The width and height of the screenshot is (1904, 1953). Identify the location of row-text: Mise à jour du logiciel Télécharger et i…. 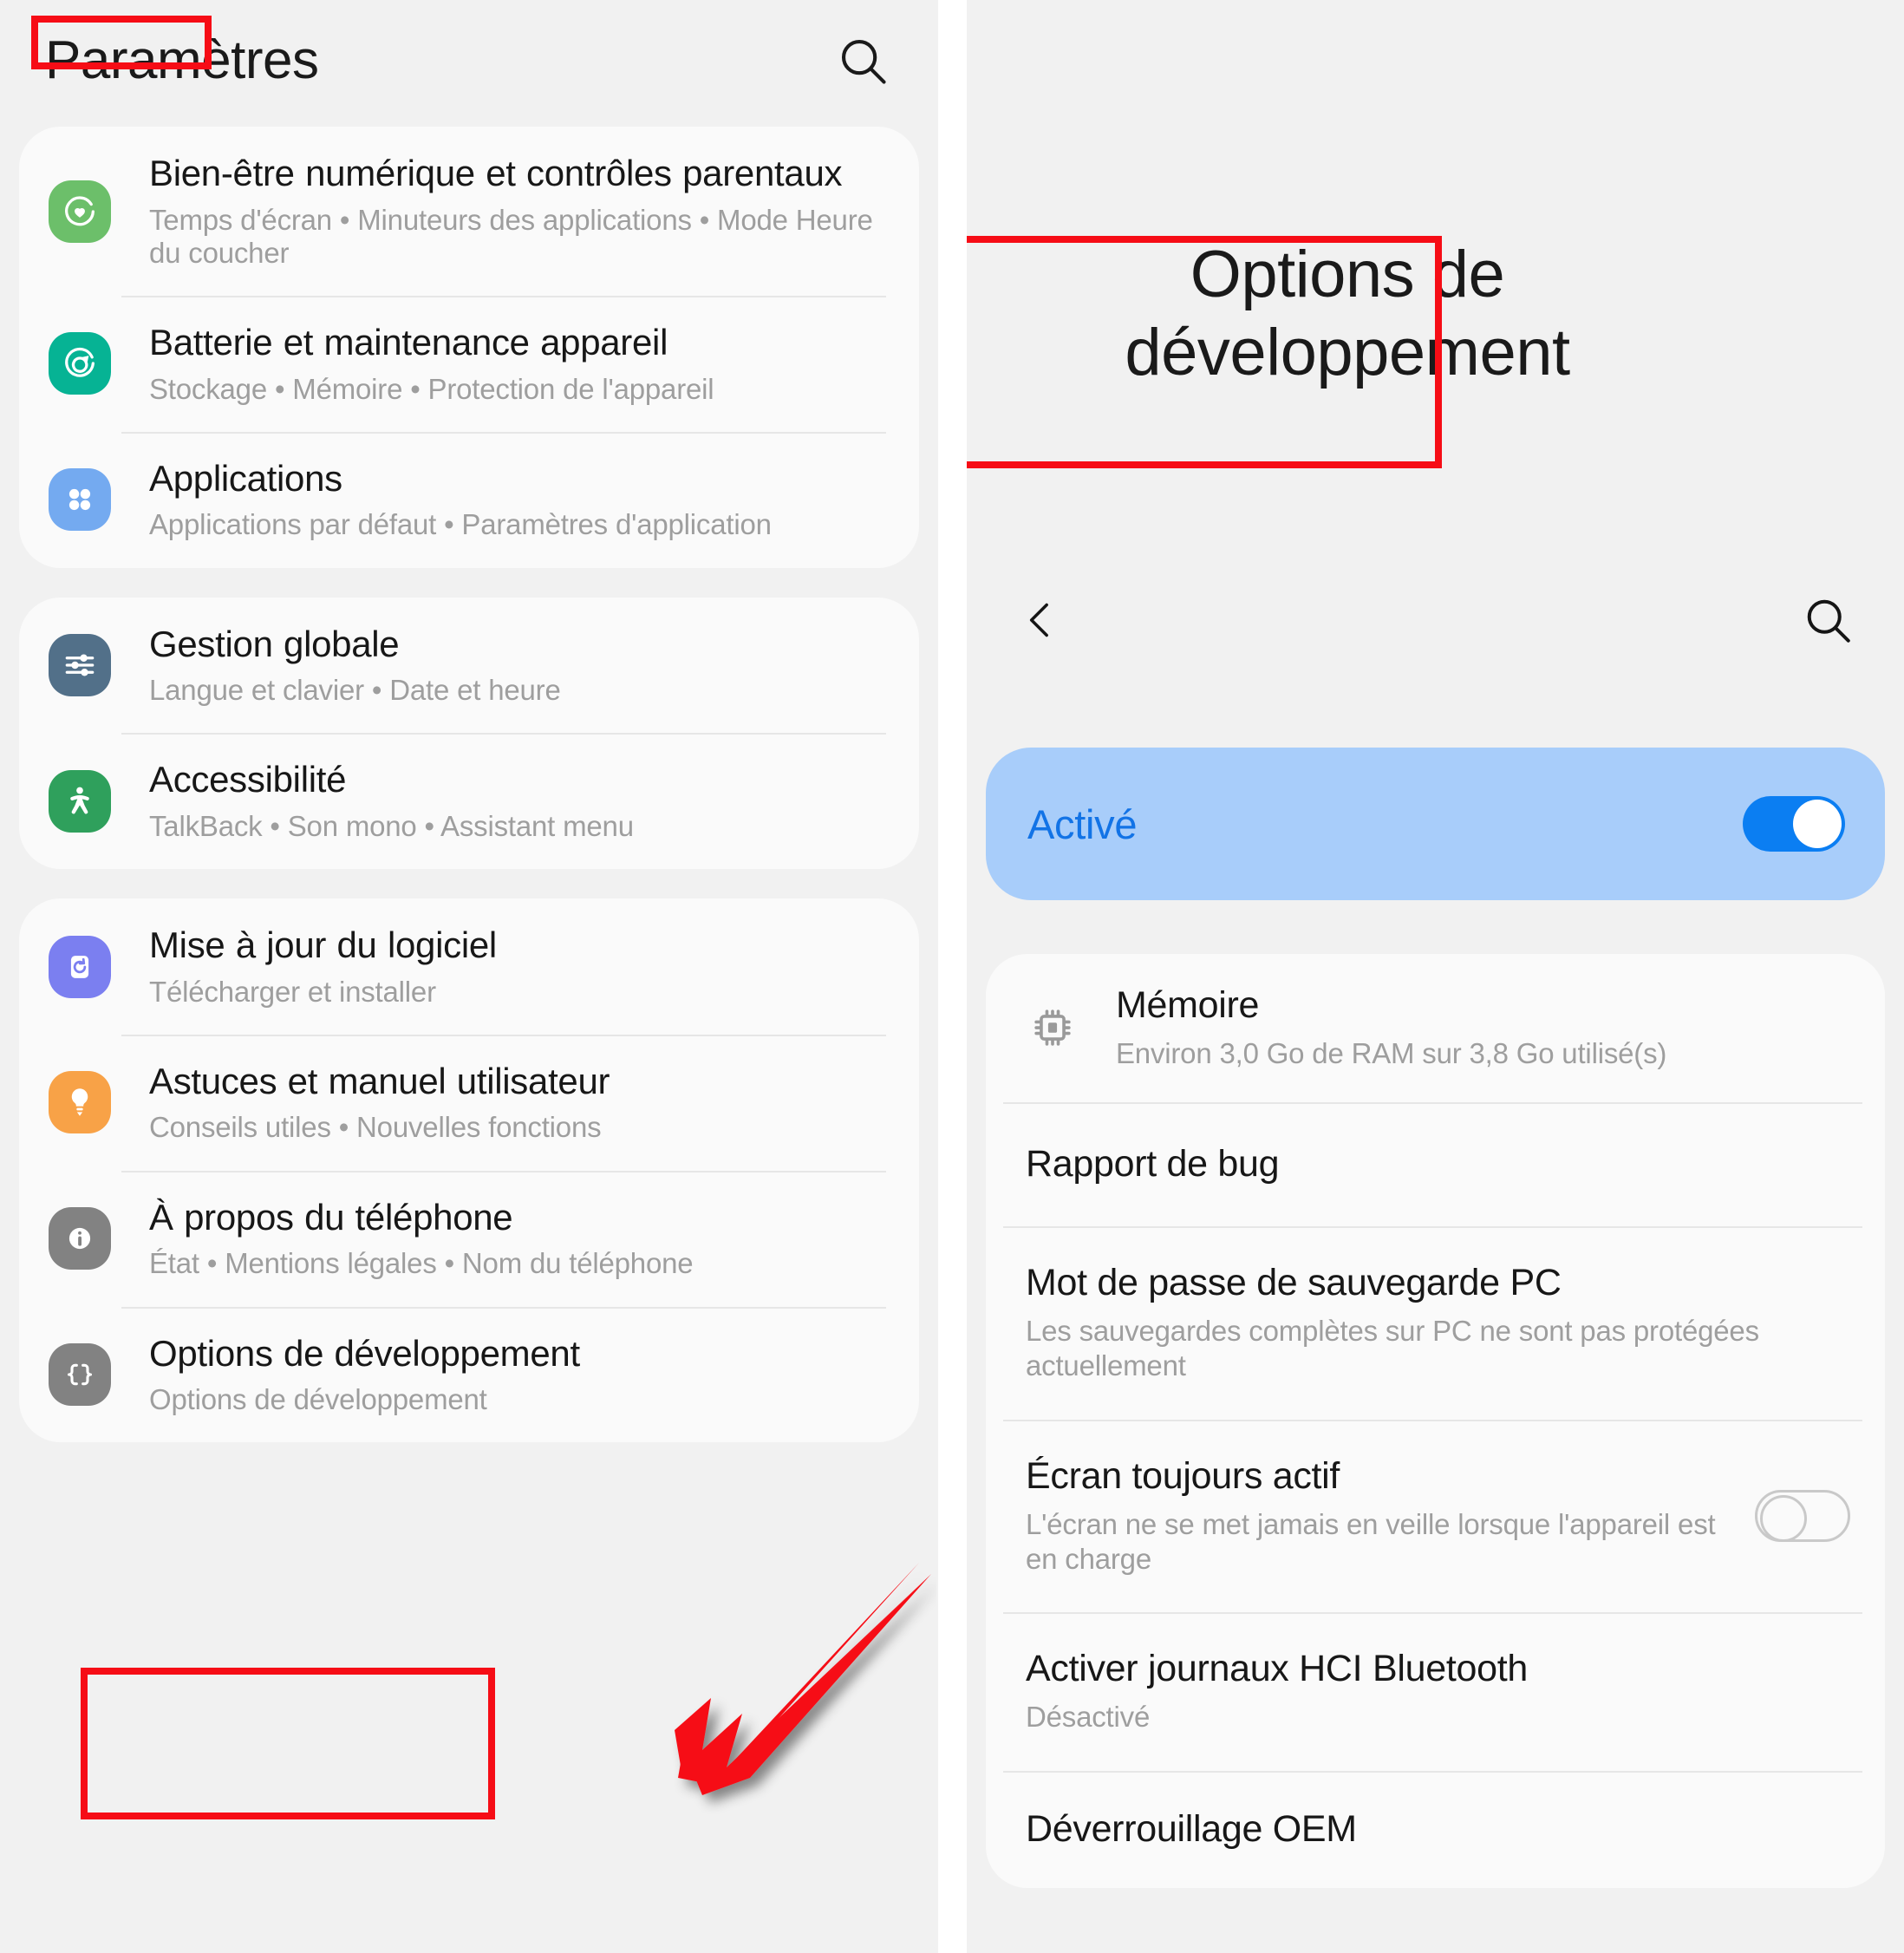
(516, 966).